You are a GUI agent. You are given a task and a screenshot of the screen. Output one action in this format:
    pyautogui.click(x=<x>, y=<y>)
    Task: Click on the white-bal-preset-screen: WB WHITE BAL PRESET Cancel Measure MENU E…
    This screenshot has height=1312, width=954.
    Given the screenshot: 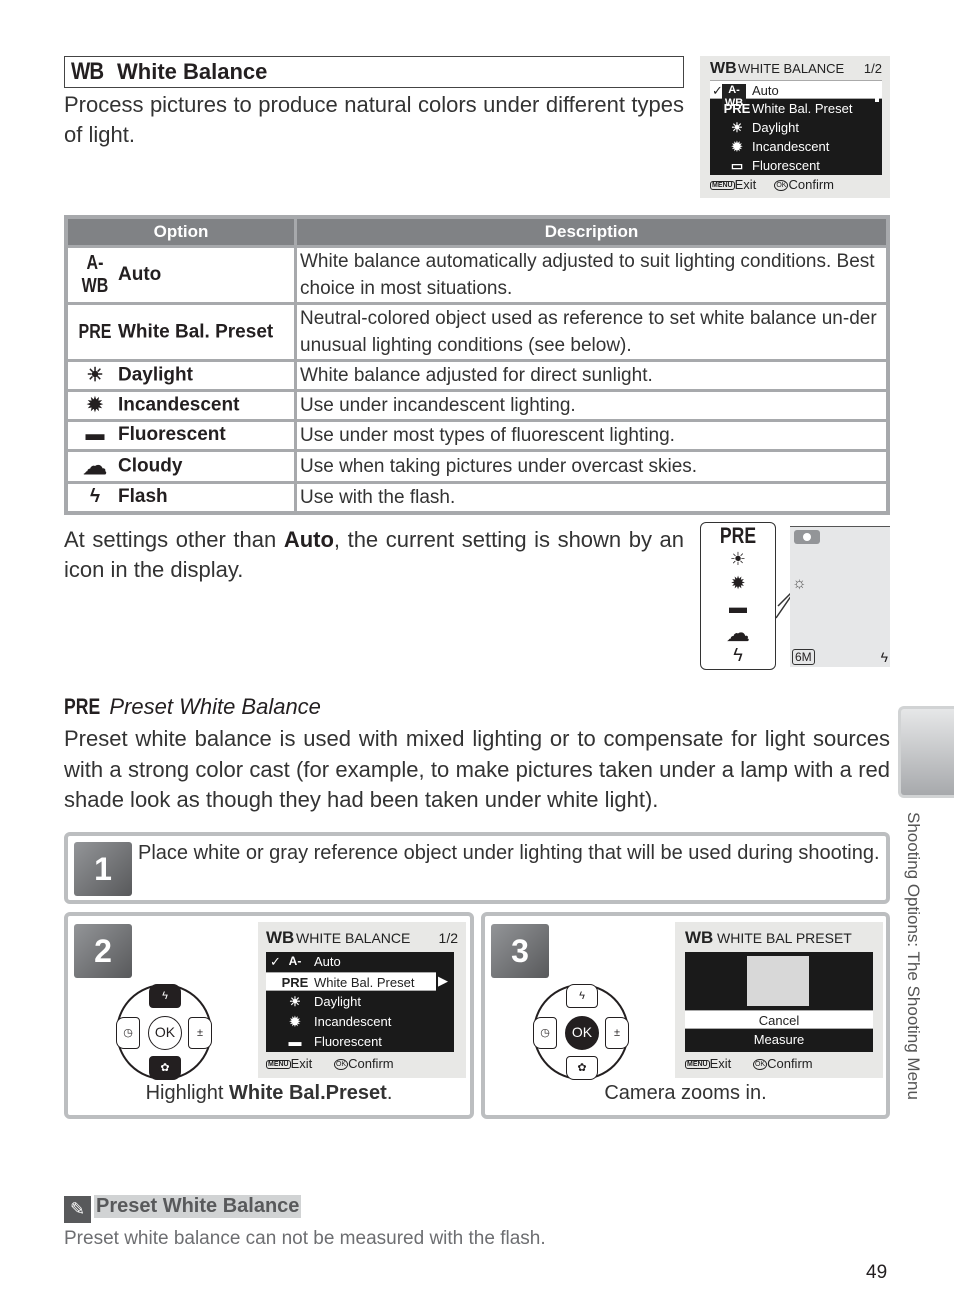 What is the action you would take?
    pyautogui.click(x=779, y=1000)
    